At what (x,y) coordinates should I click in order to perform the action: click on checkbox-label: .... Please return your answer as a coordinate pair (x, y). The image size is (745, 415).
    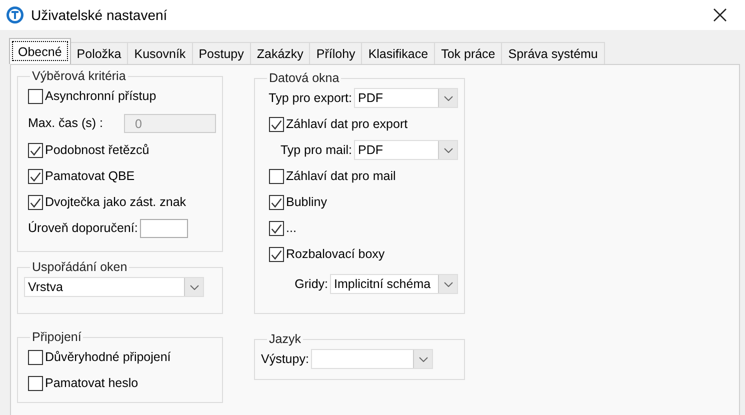
    Looking at the image, I should click on (291, 228).